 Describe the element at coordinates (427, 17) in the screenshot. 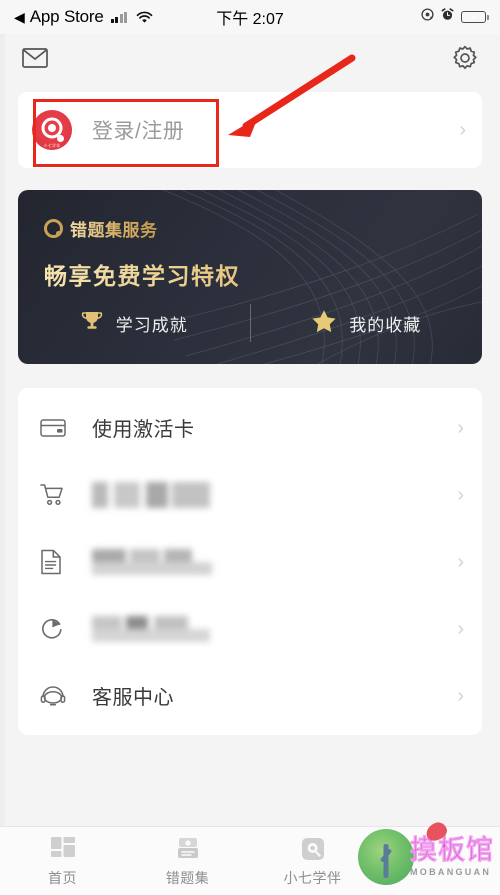

I see `location-icon` at that location.